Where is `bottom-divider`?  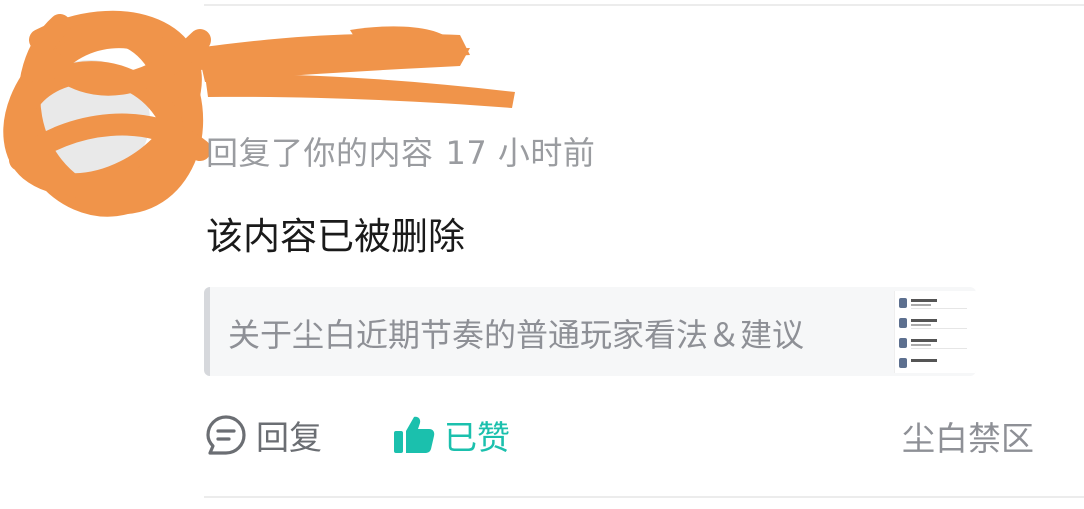
bottom-divider is located at coordinates (644, 497).